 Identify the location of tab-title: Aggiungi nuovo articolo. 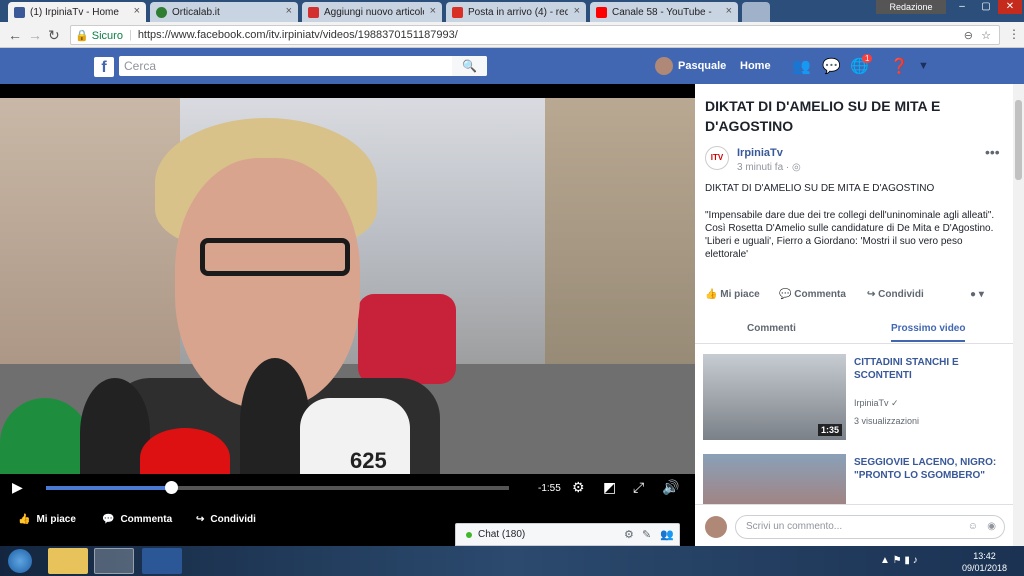
(374, 12).